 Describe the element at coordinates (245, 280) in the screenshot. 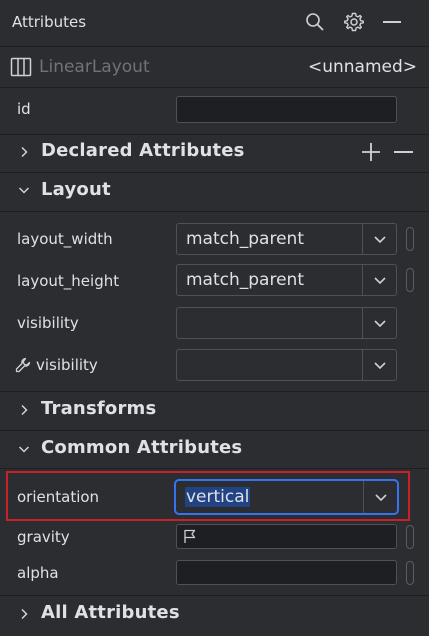

I see `layout-height-value: match_parent` at that location.